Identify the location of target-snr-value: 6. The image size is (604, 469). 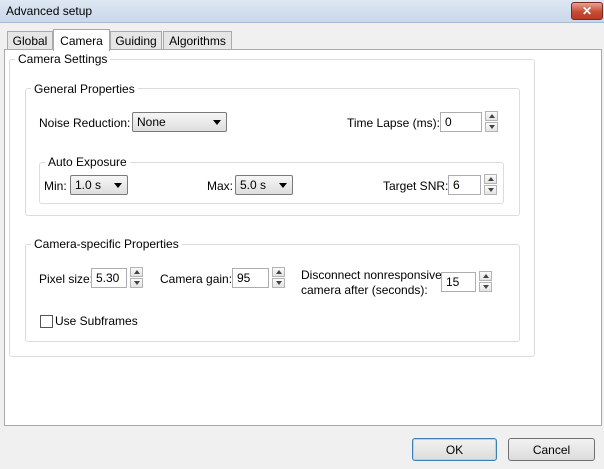
(456, 185).